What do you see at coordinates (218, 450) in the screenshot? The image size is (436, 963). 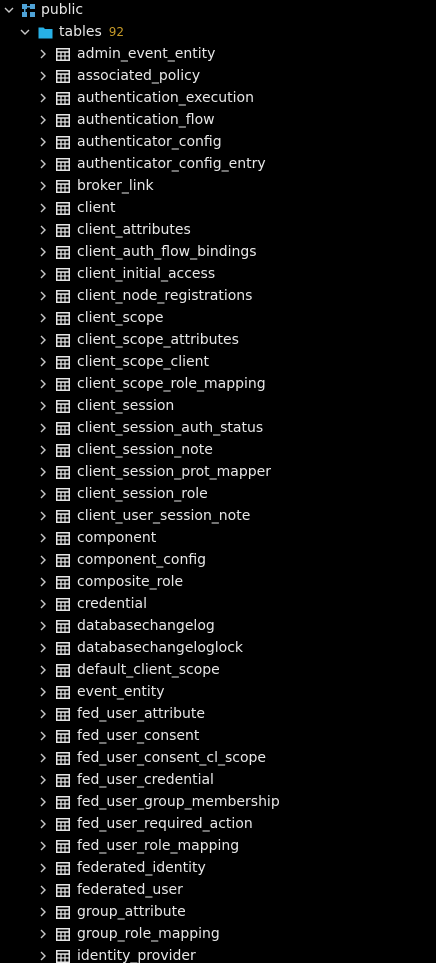 I see `tree-node-table: client_session_note` at bounding box center [218, 450].